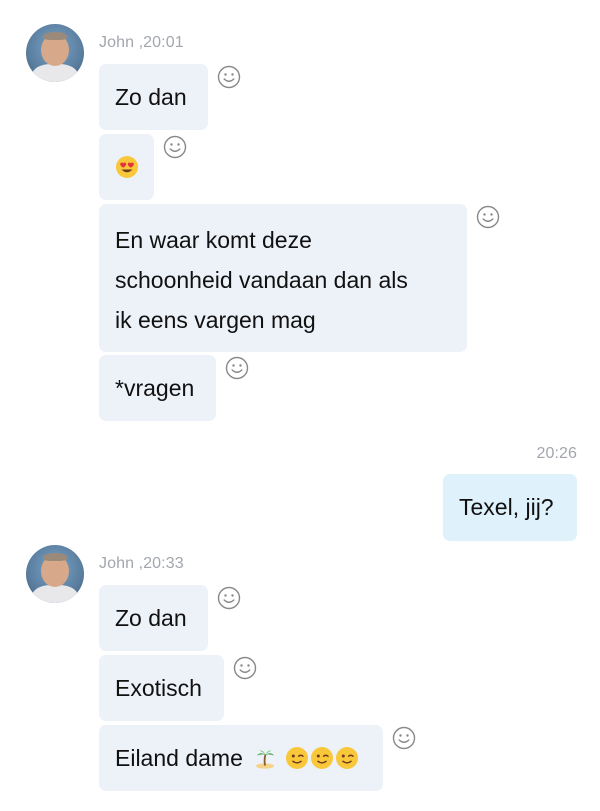  Describe the element at coordinates (215, 320) in the screenshot. I see `message-line: ik eens vargen mag` at that location.